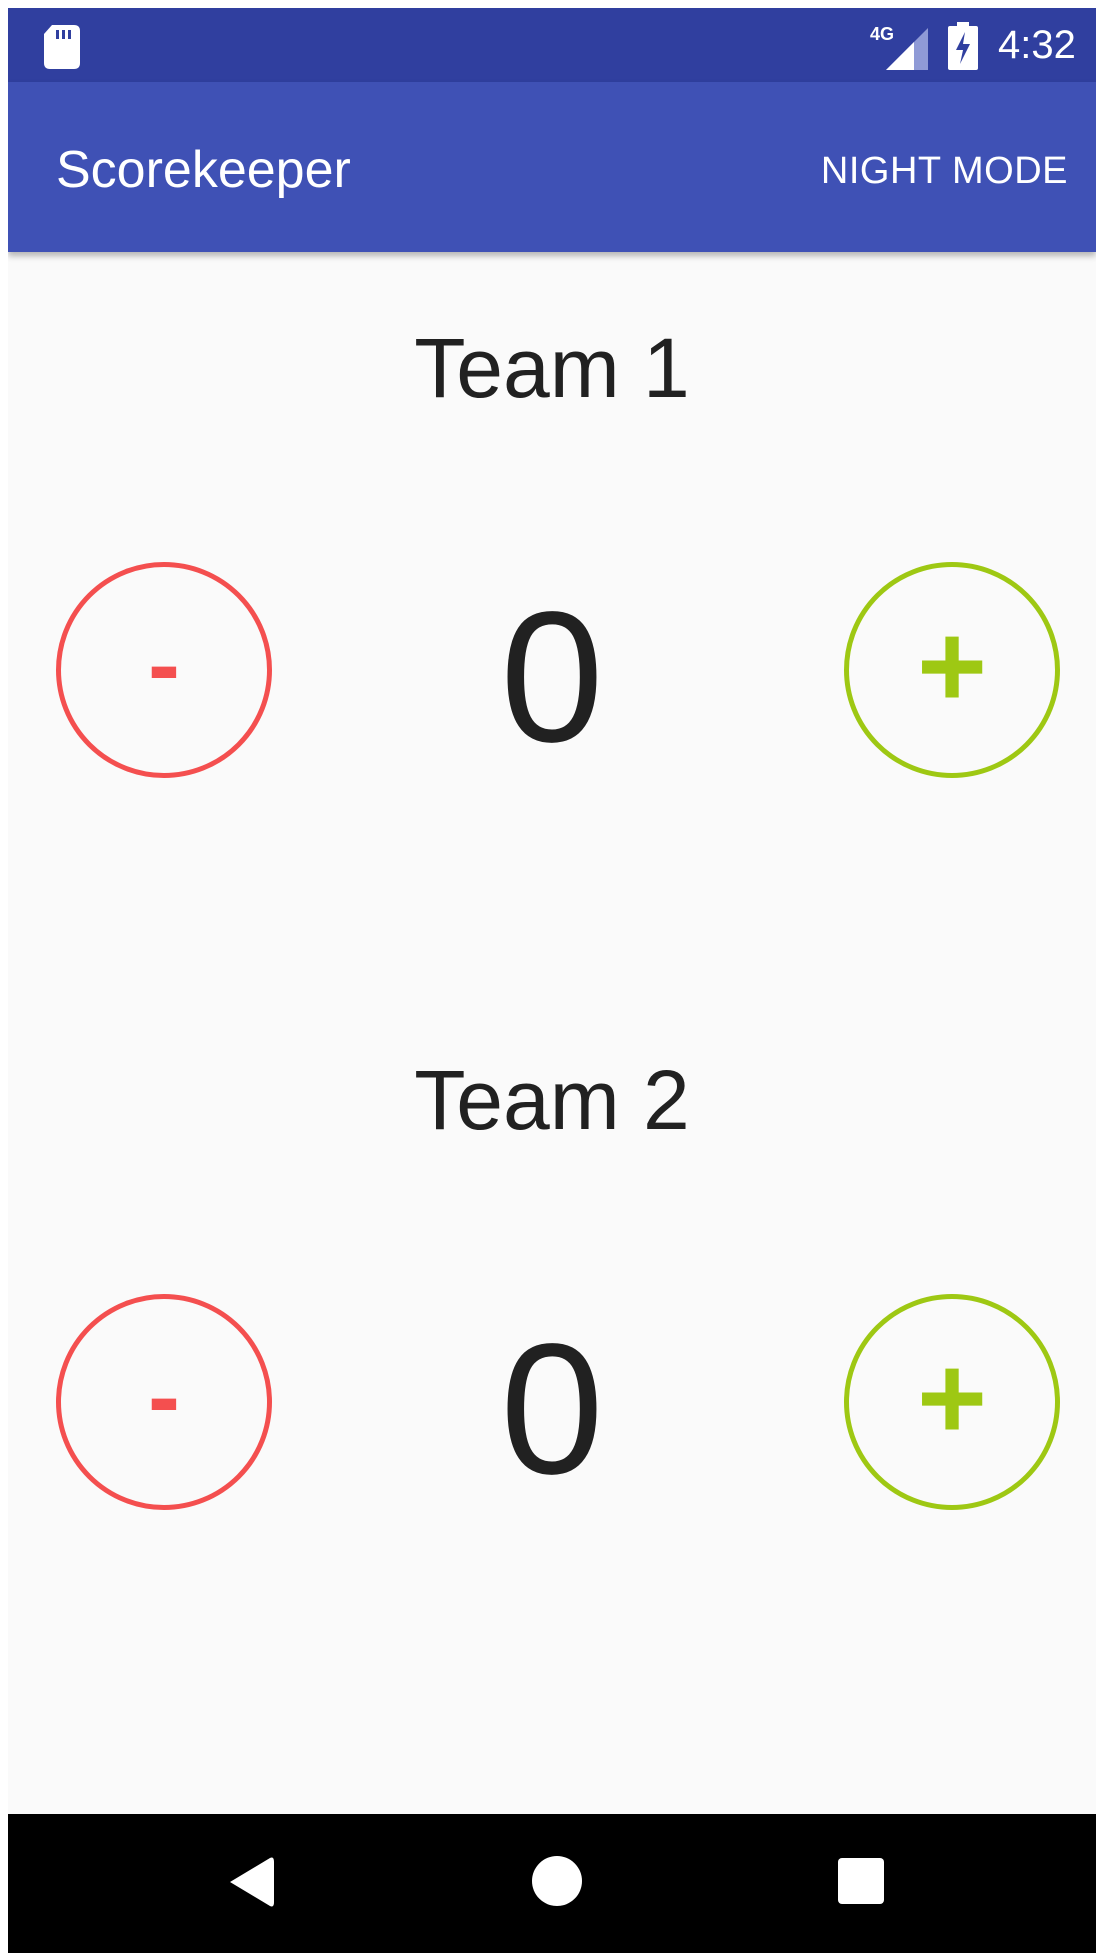 The width and height of the screenshot is (1096, 1953). What do you see at coordinates (552, 167) in the screenshot?
I see `app-bar: Scorekeeper NIGHT MODE` at bounding box center [552, 167].